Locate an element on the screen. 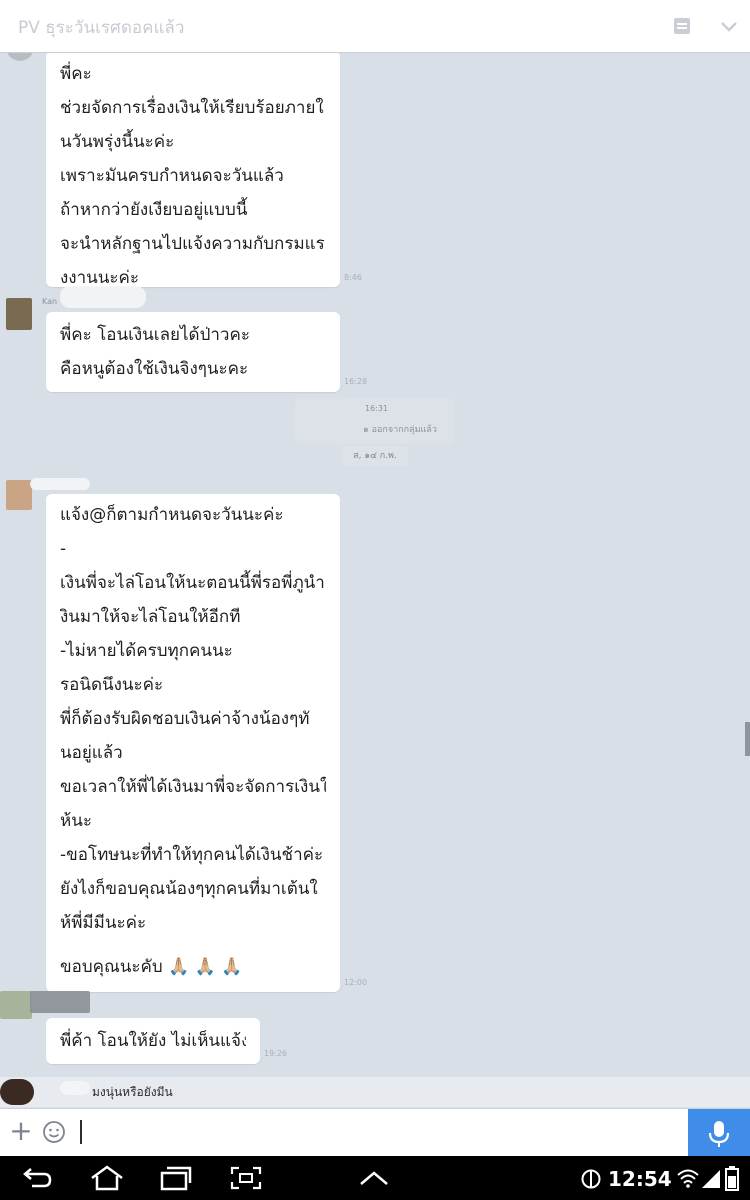 The width and height of the screenshot is (750, 1200). preview-text: มงนุ่นหรือยังมีน is located at coordinates (132, 1092).